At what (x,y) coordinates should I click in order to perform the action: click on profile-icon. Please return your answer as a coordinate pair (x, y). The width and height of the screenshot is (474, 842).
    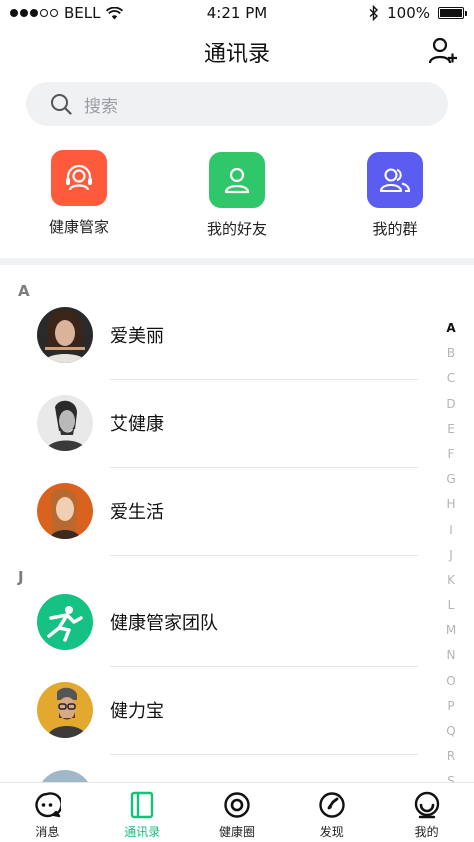
    Looking at the image, I should click on (426, 805).